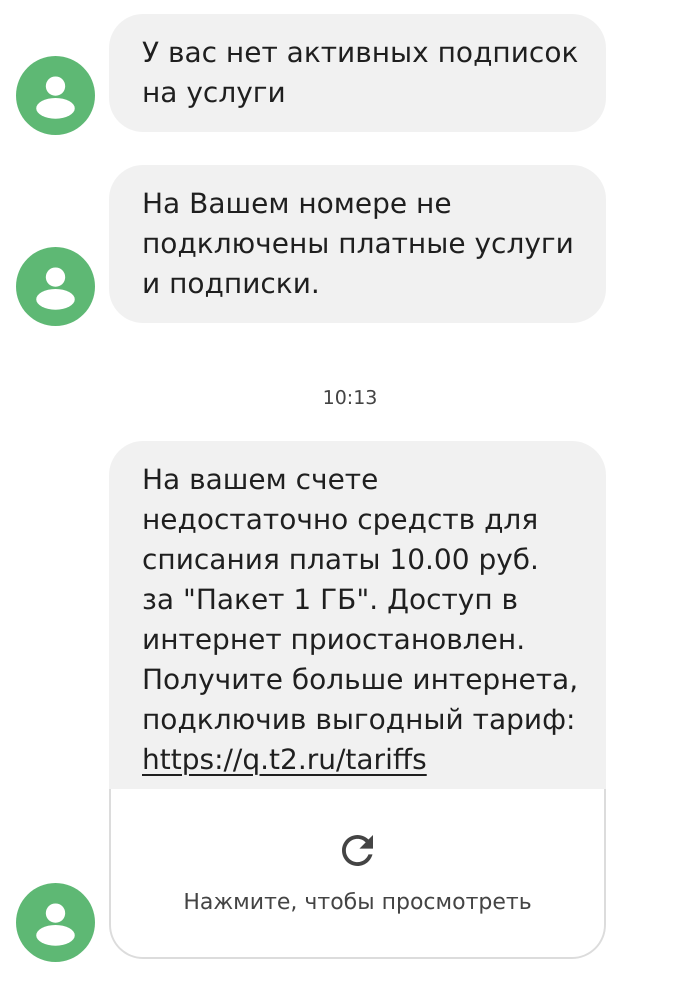  Describe the element at coordinates (350, 398) in the screenshot. I see `timestamp: 10:13` at that location.